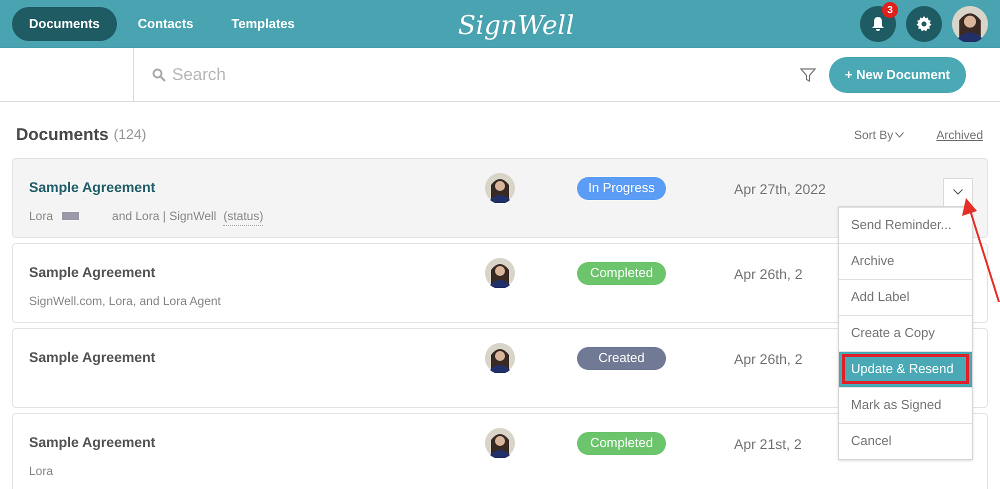  Describe the element at coordinates (322, 75) in the screenshot. I see `search-field: Search` at that location.